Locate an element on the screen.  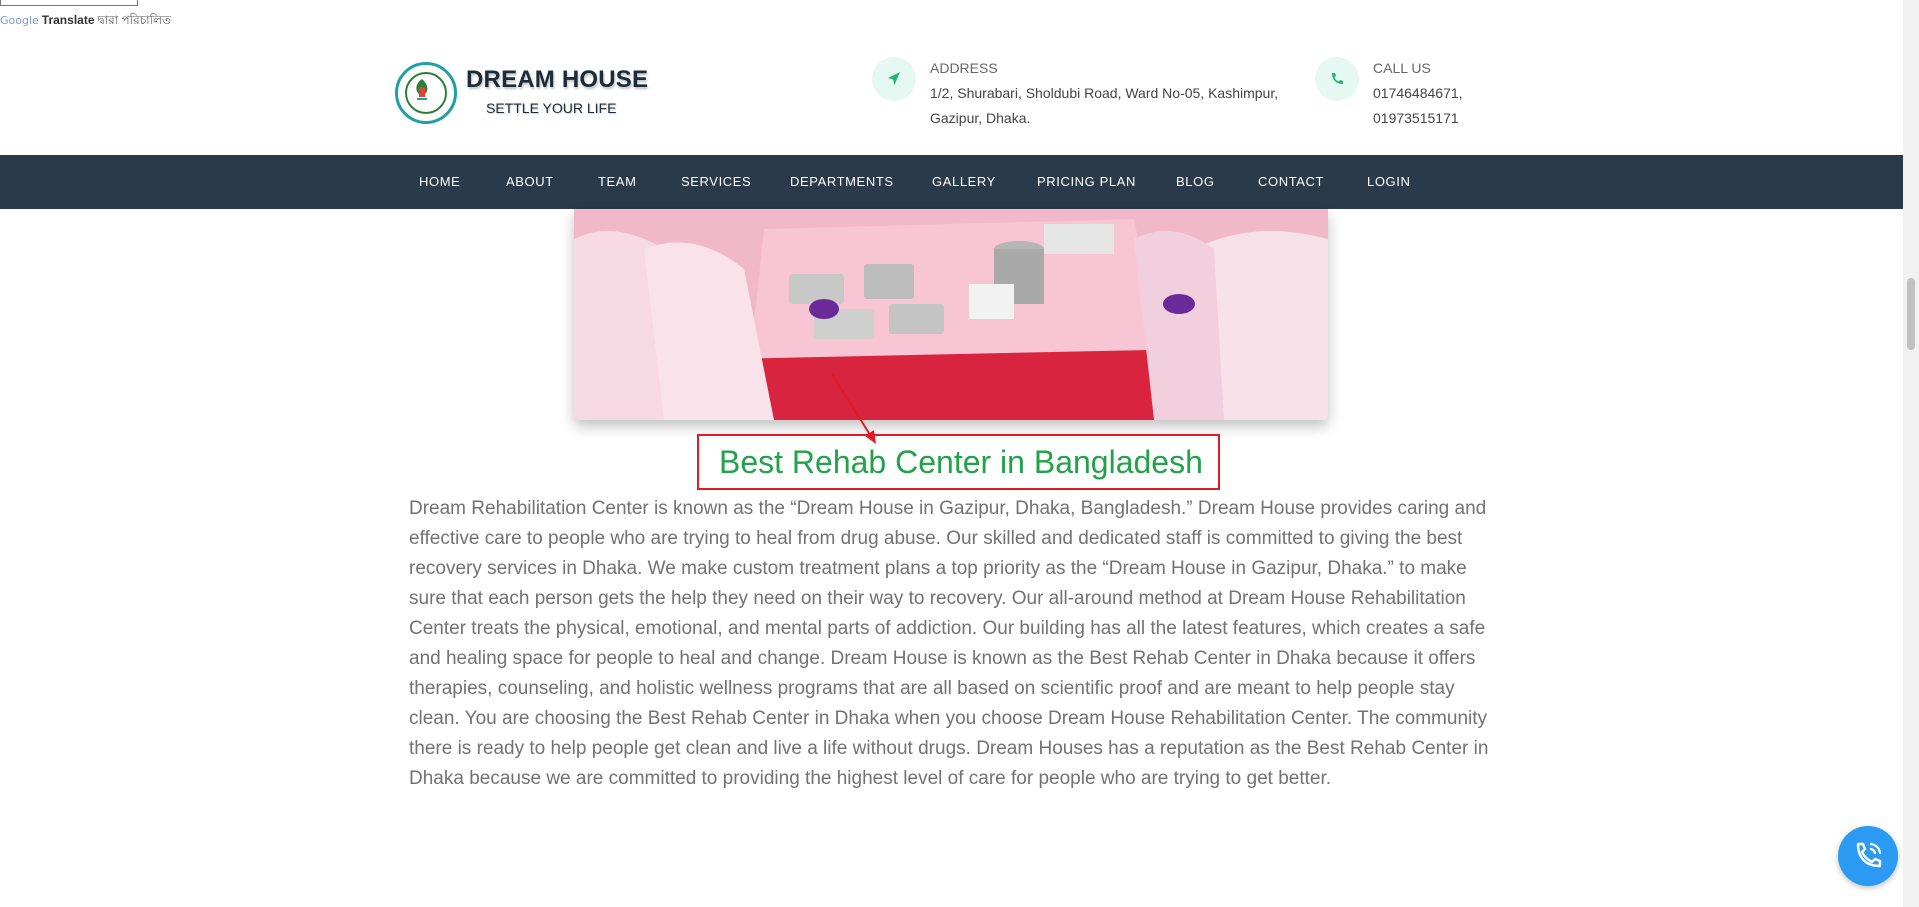
nav-item-team: TEAM is located at coordinates (617, 182).